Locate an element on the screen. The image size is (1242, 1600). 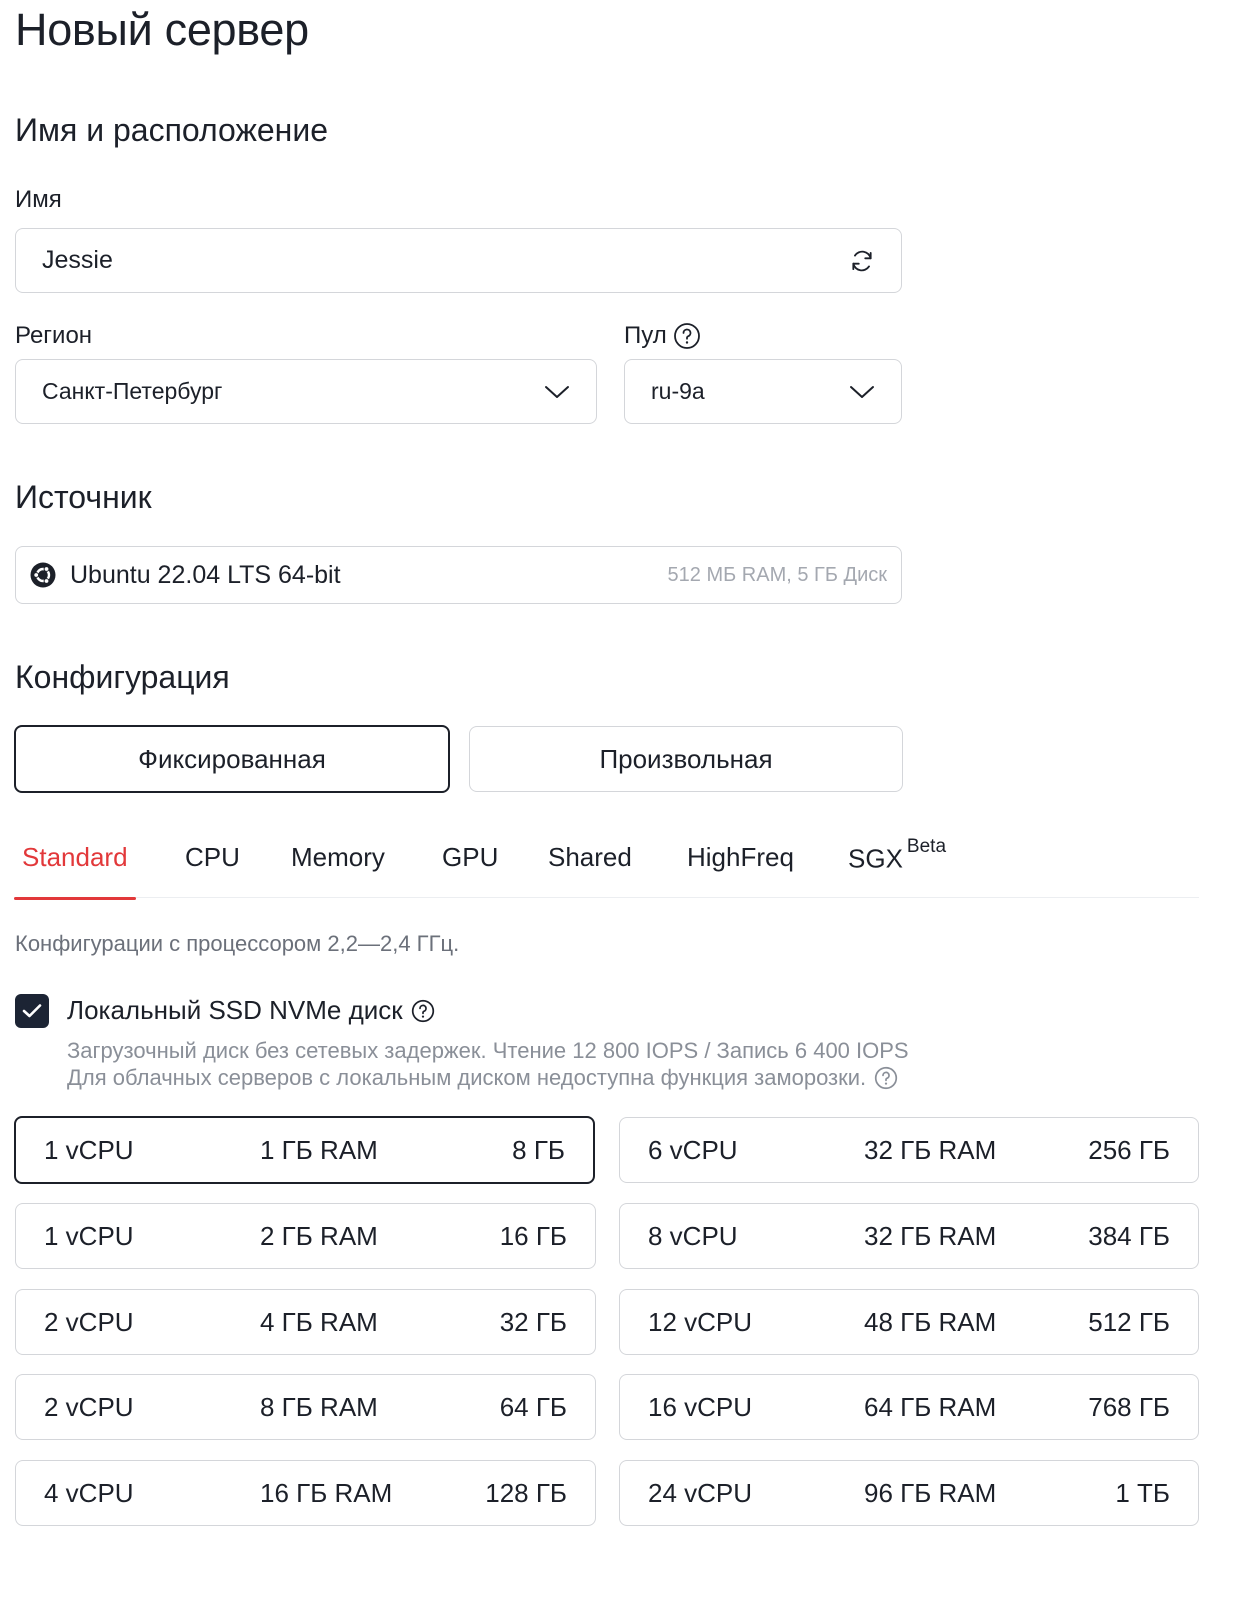
region-select: Санкт-Петербург is located at coordinates (306, 391).